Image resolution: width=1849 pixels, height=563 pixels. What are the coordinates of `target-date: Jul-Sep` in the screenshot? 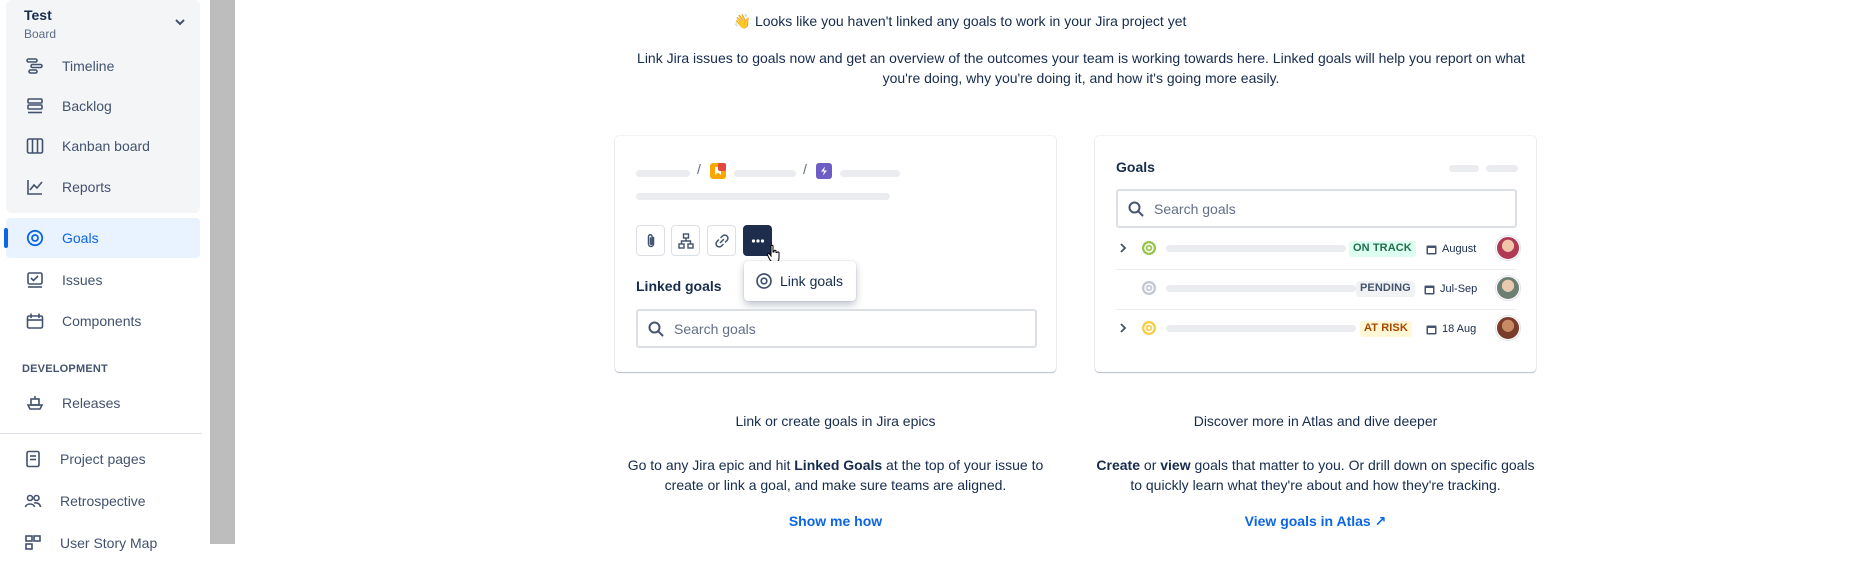 It's located at (1450, 289).